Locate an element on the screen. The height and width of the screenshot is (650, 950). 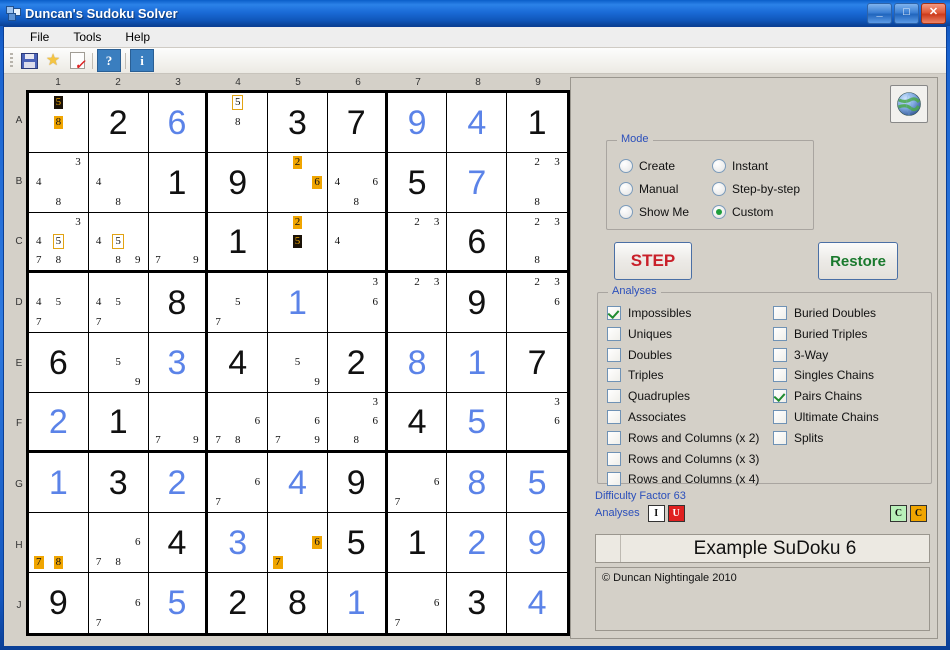
cell-G9: 5 is located at coordinates (537, 483).